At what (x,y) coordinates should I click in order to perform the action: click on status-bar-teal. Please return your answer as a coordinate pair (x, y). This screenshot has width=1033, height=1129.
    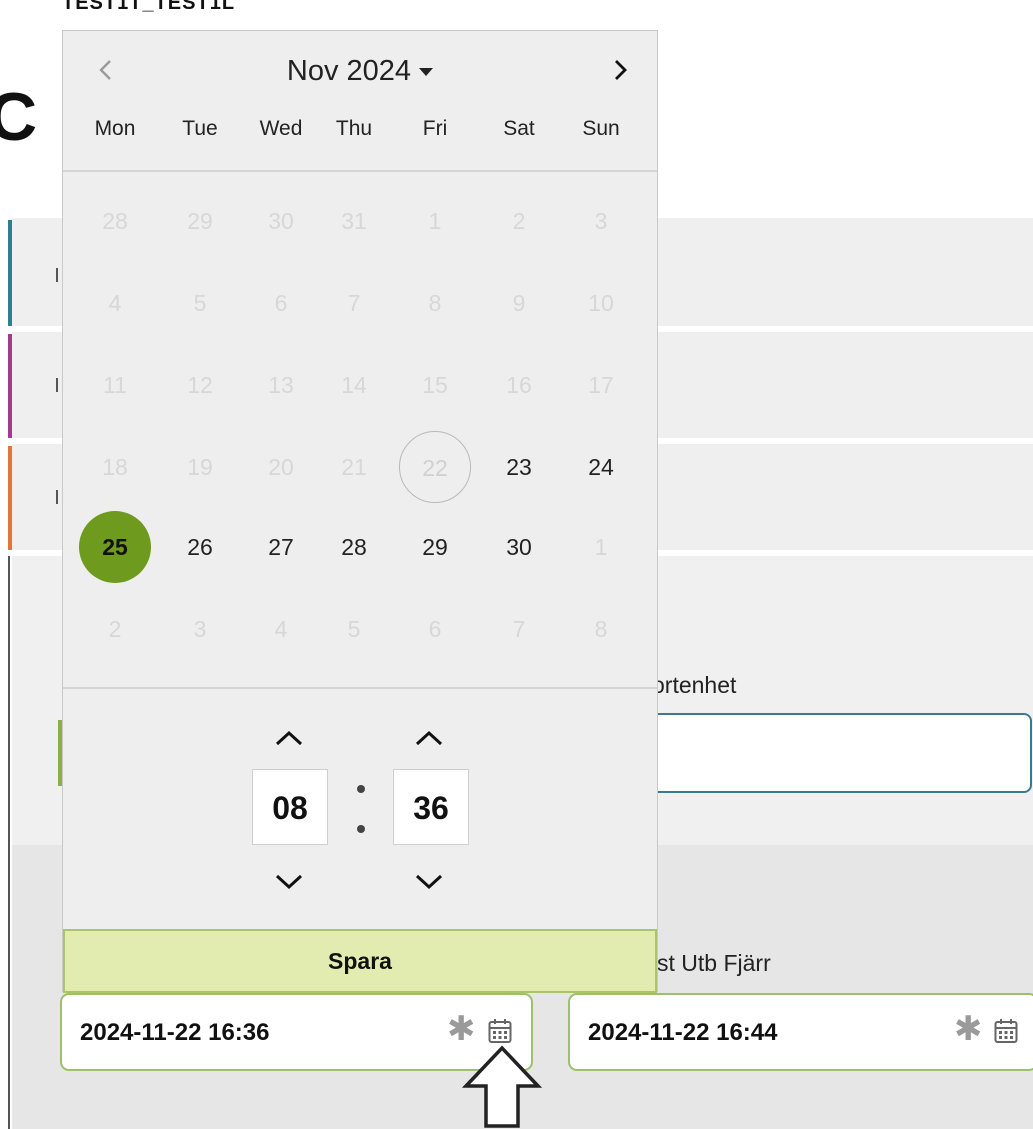
    Looking at the image, I should click on (10, 273).